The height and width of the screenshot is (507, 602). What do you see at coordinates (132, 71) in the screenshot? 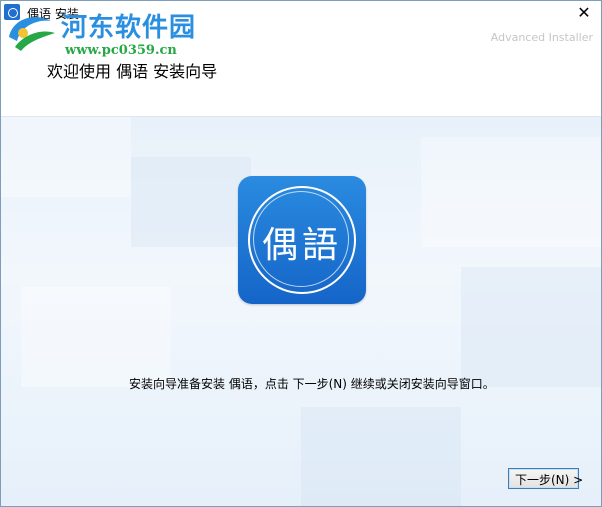
I see `page-title: 欢迎使用 偶语 安装向导` at bounding box center [132, 71].